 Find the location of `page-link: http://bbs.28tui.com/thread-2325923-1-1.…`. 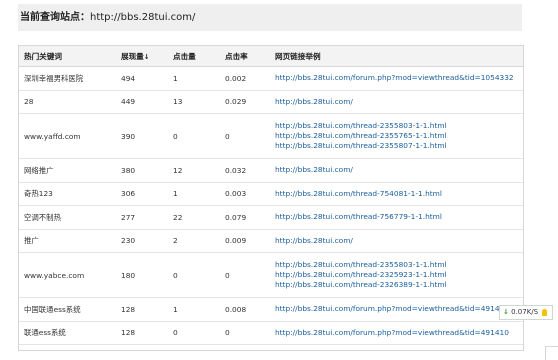

page-link: http://bbs.28tui.com/thread-2325923-1-1.… is located at coordinates (399, 275).